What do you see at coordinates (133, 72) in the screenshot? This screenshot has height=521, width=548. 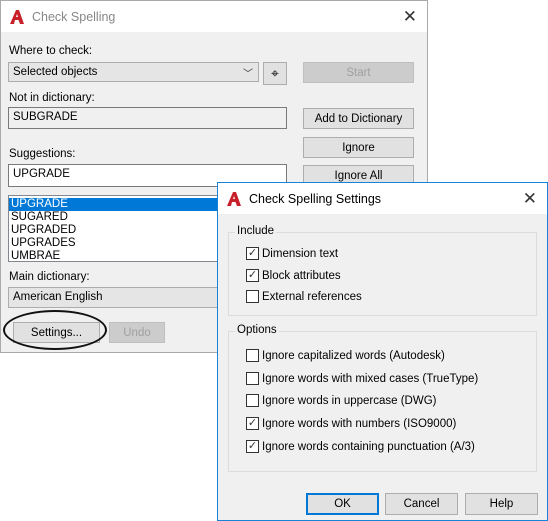 I see `where-to-check-select: Selected objects ﹀` at bounding box center [133, 72].